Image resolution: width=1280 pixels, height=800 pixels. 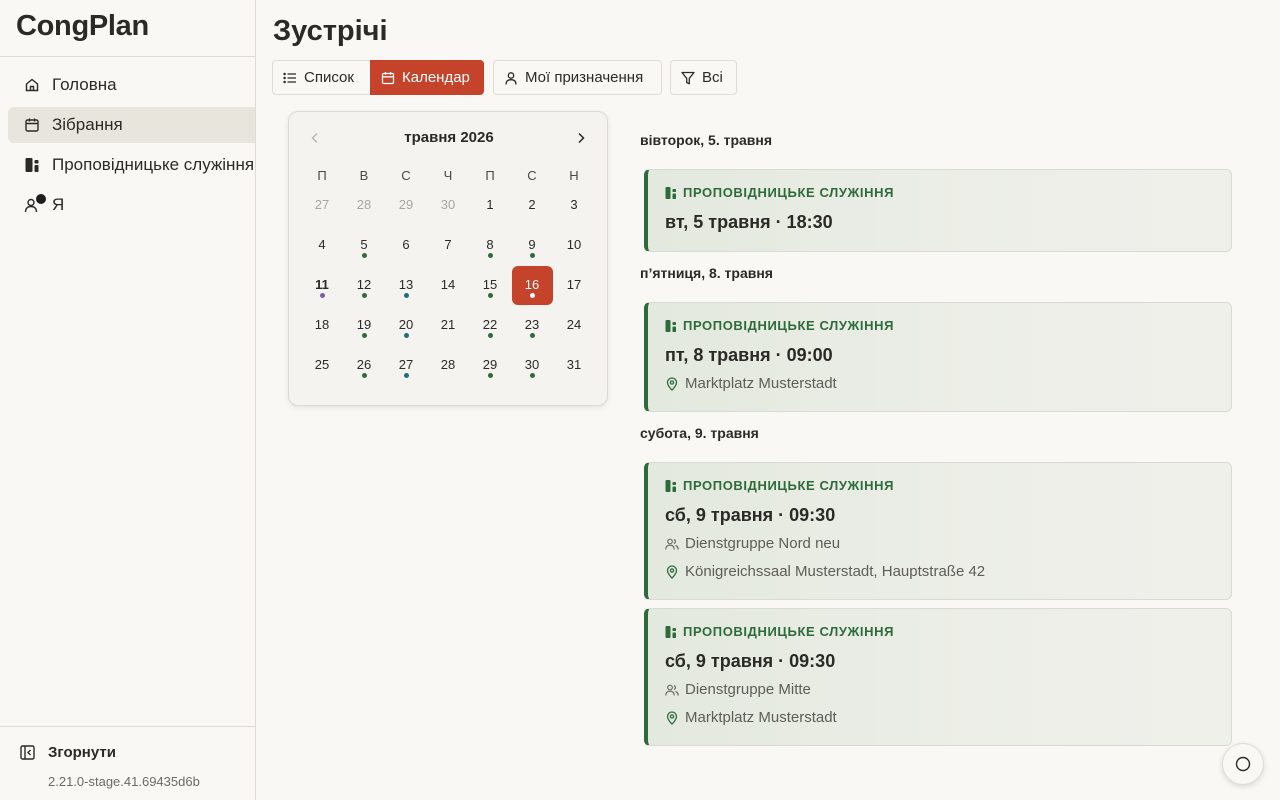 What do you see at coordinates (574, 206) in the screenshot?
I see `calendar-day: 3` at bounding box center [574, 206].